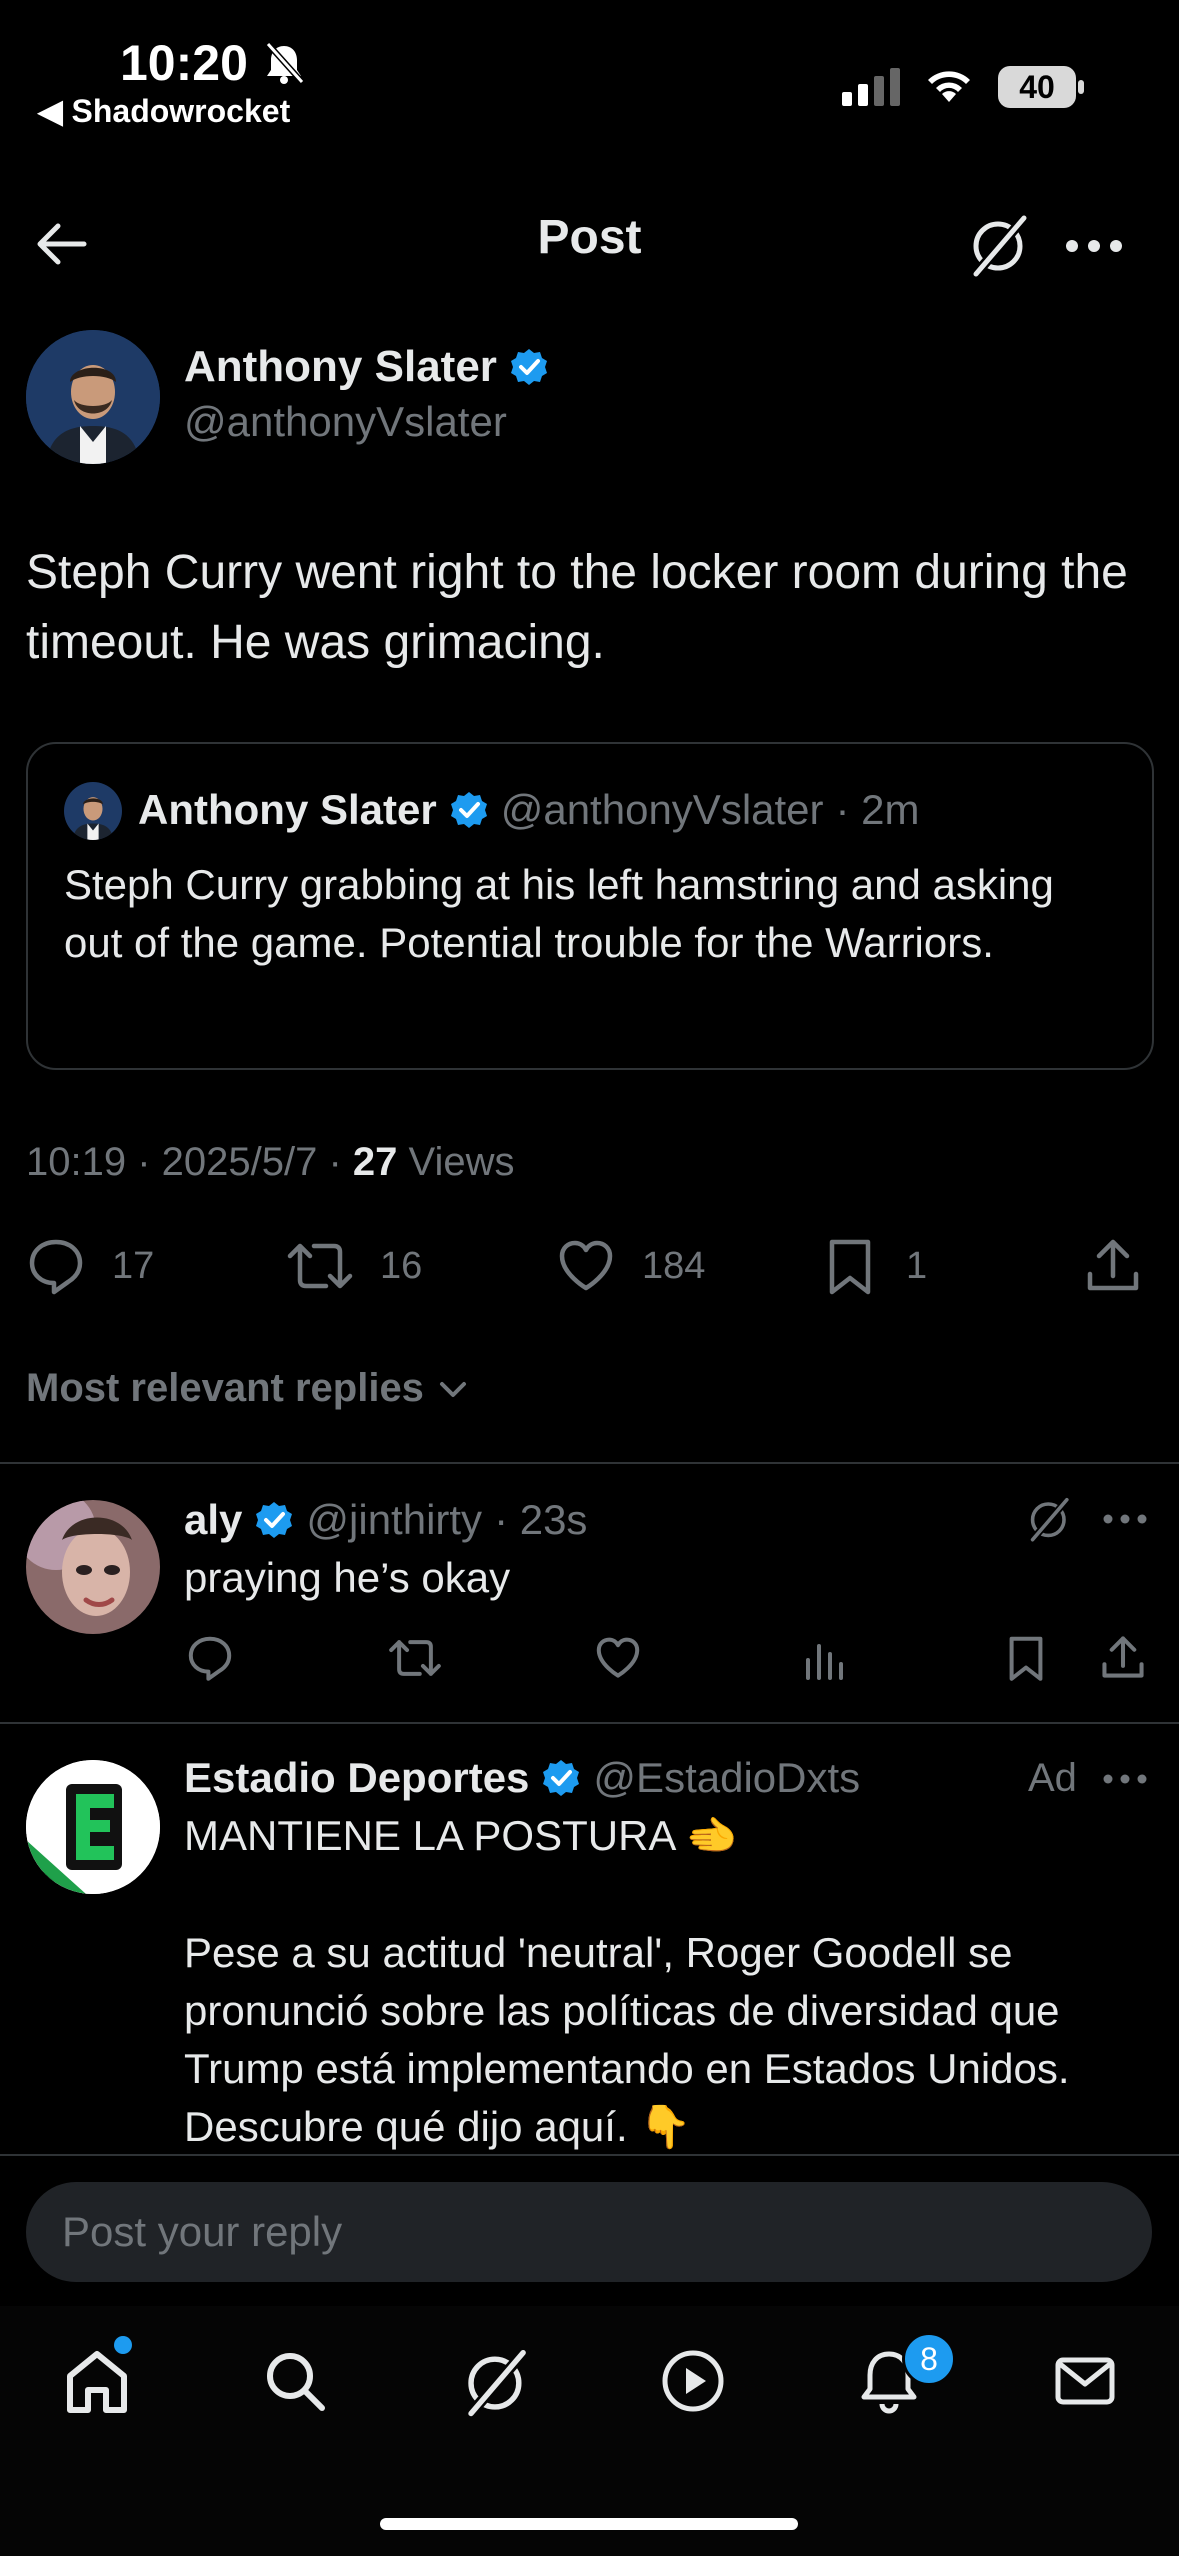 The image size is (1179, 2556). Describe the element at coordinates (456, 1162) in the screenshot. I see `views-label: Views` at that location.